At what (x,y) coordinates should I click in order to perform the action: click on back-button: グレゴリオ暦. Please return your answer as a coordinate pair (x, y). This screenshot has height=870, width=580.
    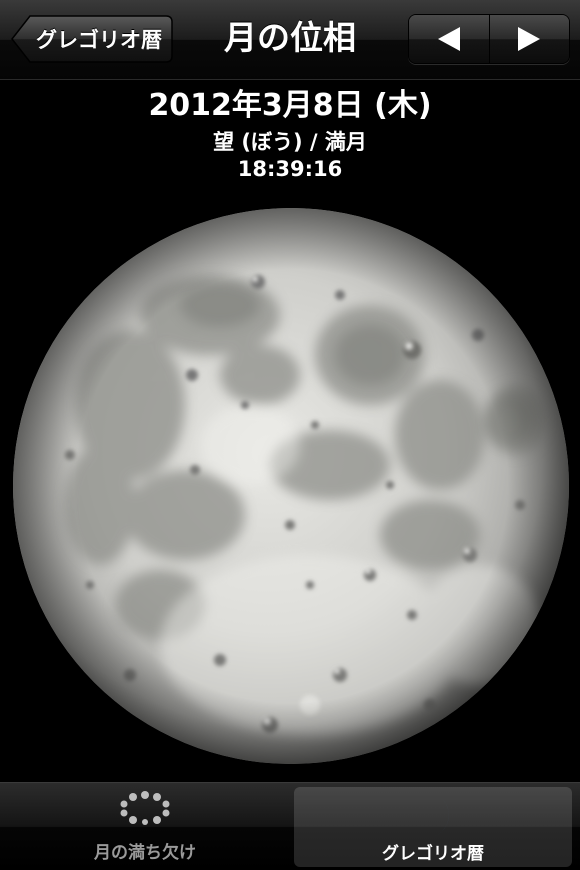
    Looking at the image, I should click on (92, 39).